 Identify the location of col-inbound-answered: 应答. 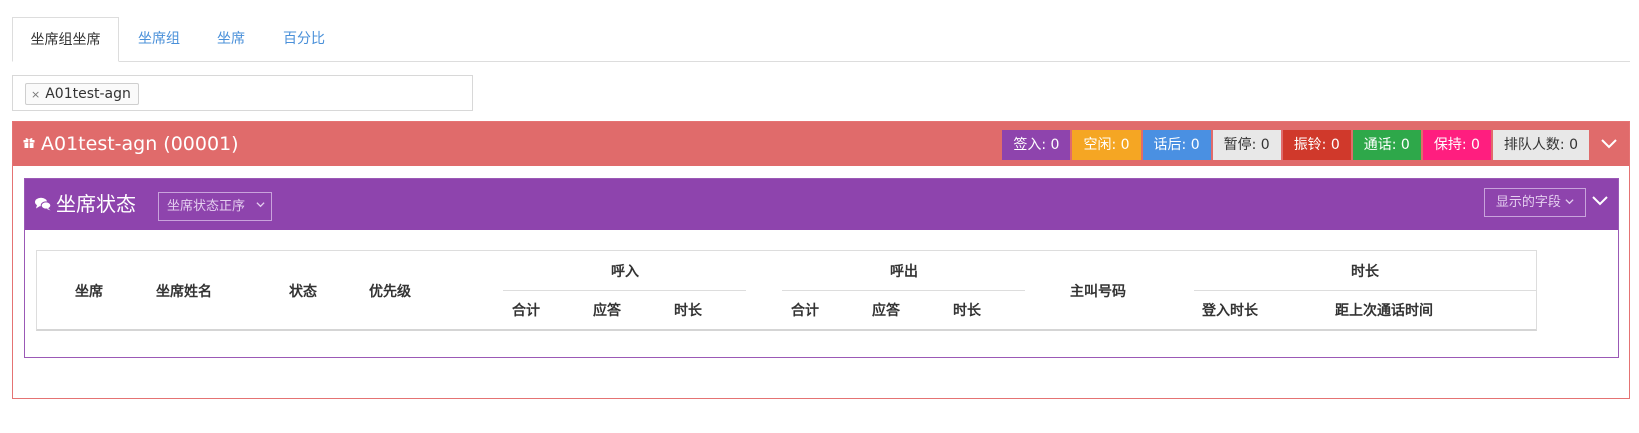
(607, 310).